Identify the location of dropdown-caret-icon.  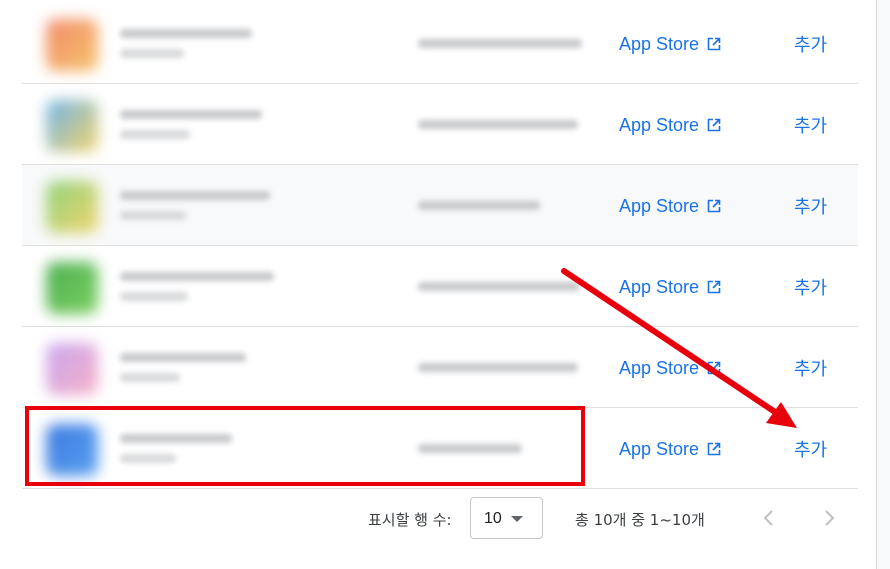
(517, 519).